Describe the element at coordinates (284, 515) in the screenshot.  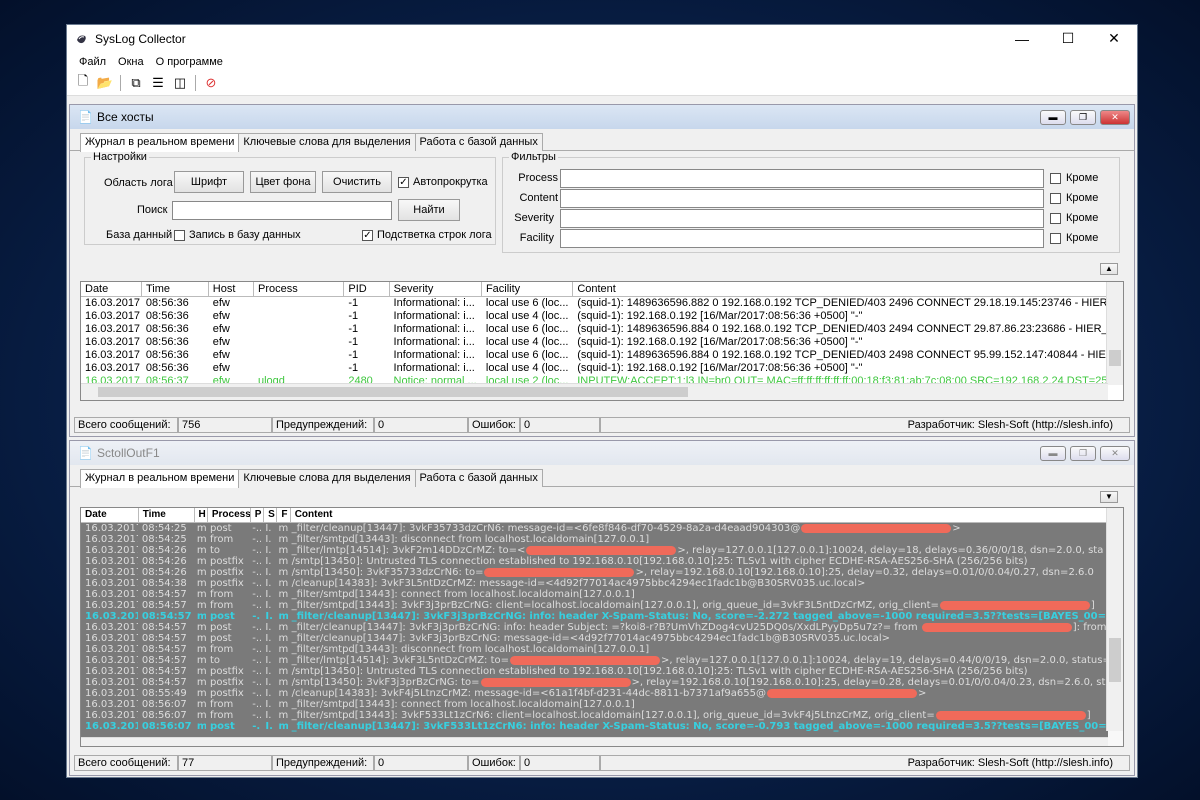
I see `column-header-f: F` at that location.